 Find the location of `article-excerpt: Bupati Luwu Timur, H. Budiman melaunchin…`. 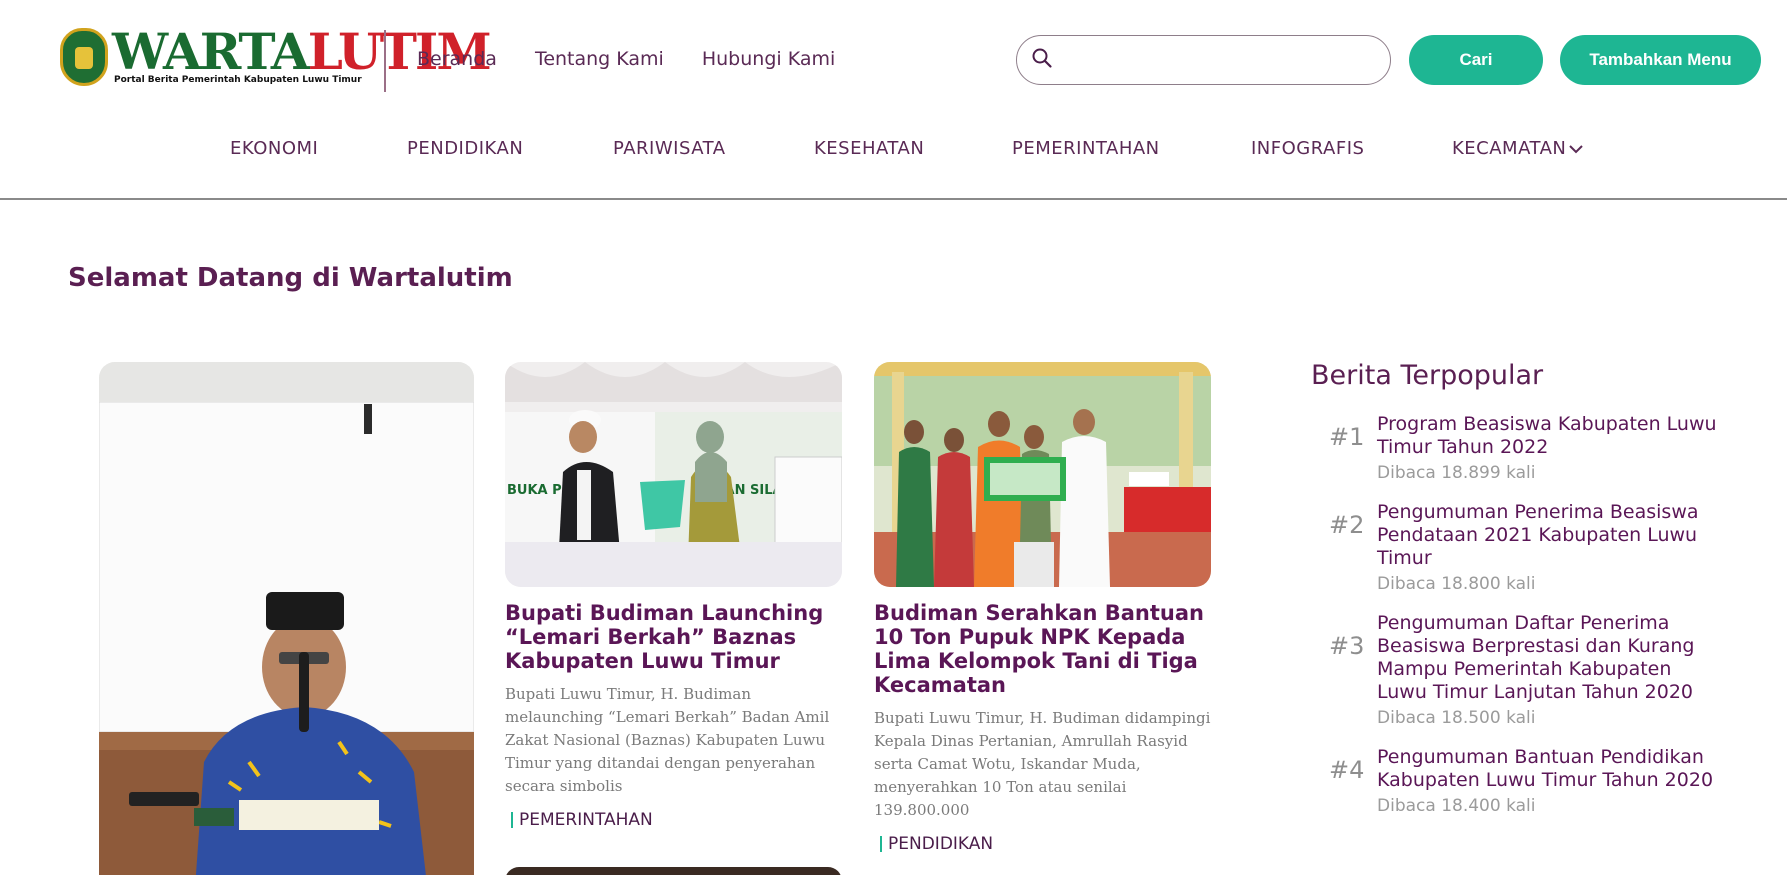

article-excerpt: Bupati Luwu Timur, H. Budiman melaunchin… is located at coordinates (667, 740).